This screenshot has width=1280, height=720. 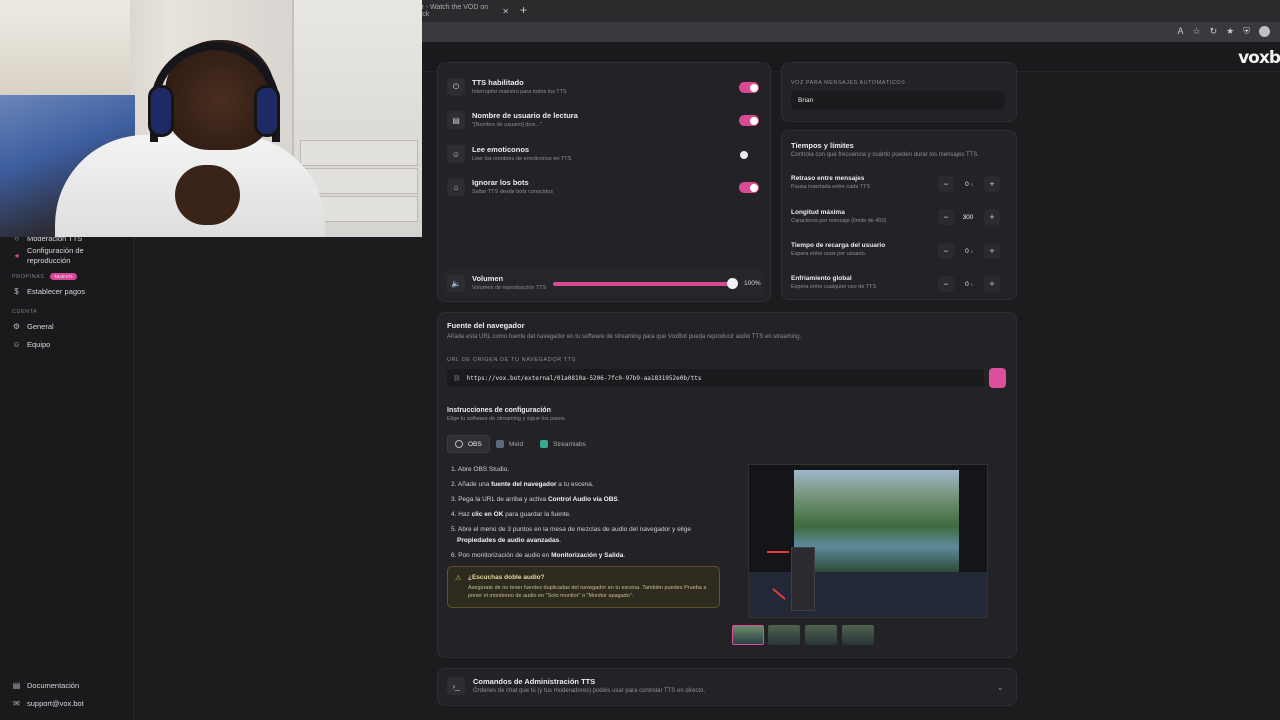 What do you see at coordinates (1000, 687) in the screenshot?
I see `chevron-down-icon: ⌄` at bounding box center [1000, 687].